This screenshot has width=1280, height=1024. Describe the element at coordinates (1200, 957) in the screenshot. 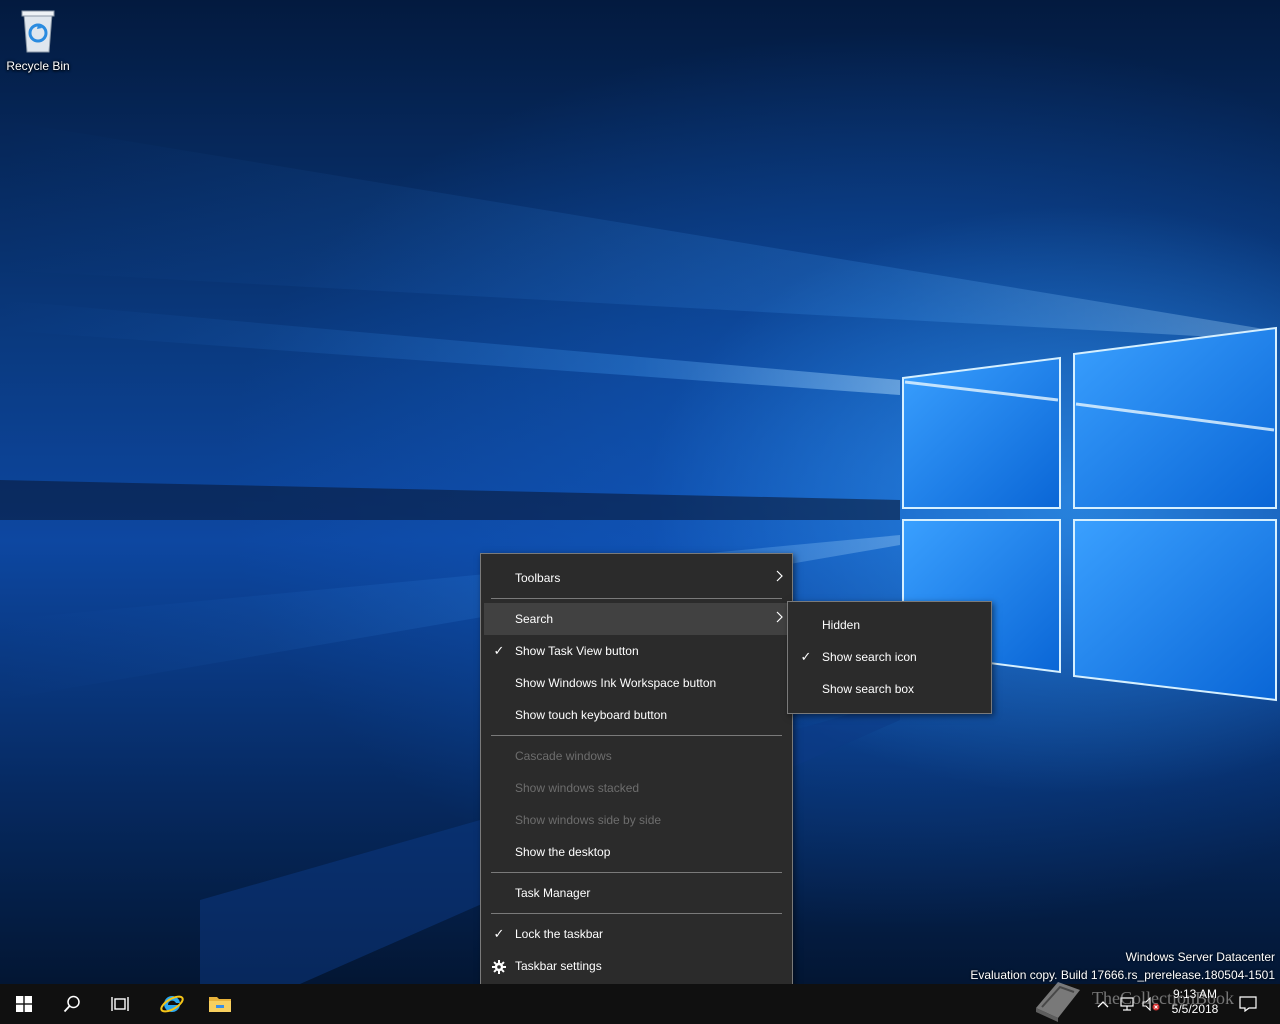

I see `edition-watermark: Windows Server Datacenter` at that location.